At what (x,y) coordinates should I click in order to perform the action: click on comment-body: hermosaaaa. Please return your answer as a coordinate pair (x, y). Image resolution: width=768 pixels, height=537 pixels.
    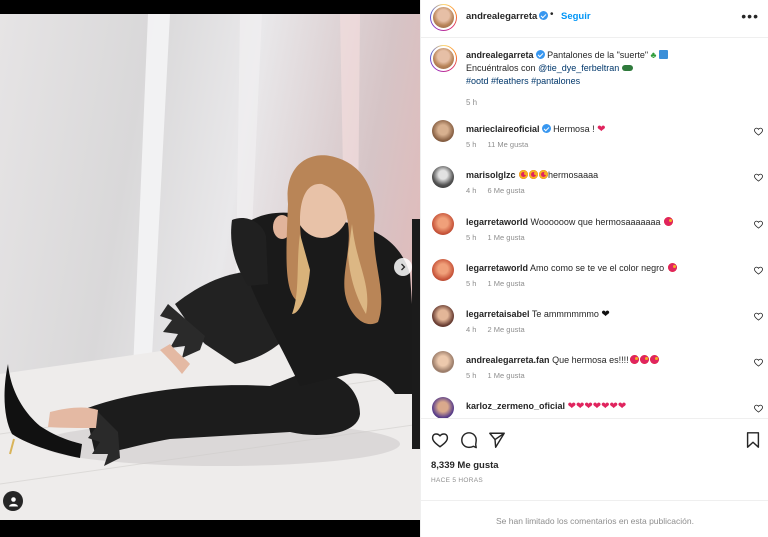
    Looking at the image, I should click on (573, 175).